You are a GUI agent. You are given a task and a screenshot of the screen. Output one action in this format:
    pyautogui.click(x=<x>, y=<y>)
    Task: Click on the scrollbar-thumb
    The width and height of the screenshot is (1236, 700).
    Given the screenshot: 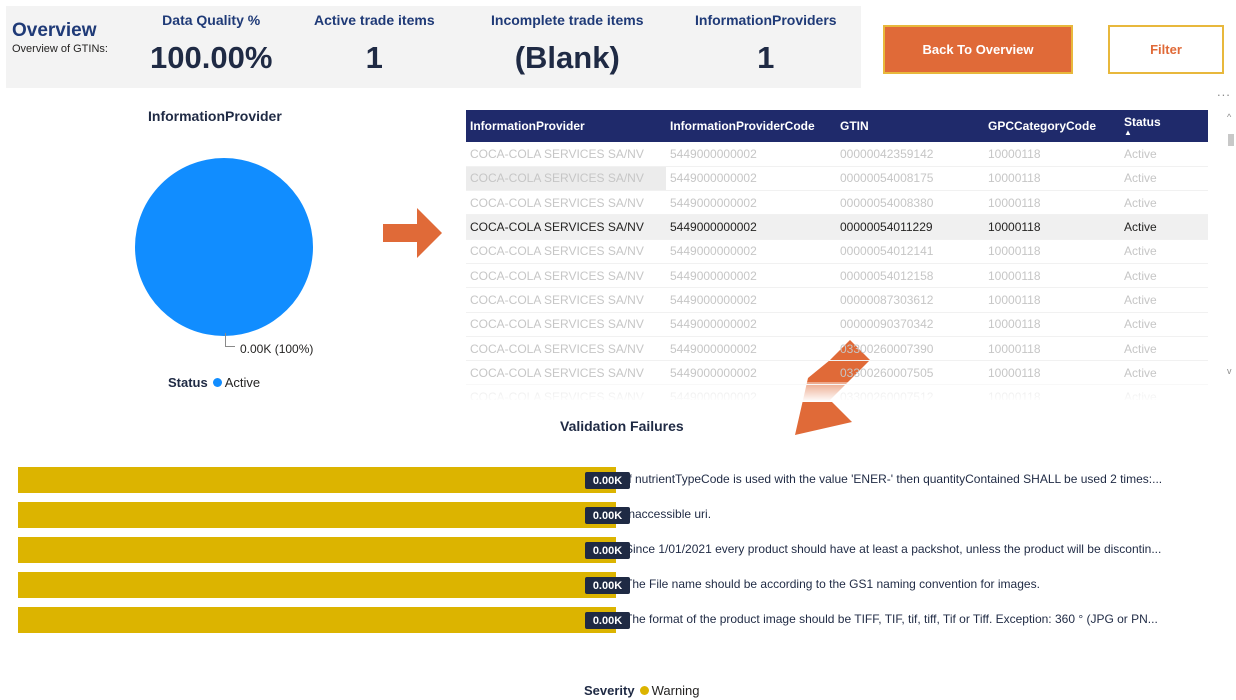 What is the action you would take?
    pyautogui.click(x=1231, y=140)
    